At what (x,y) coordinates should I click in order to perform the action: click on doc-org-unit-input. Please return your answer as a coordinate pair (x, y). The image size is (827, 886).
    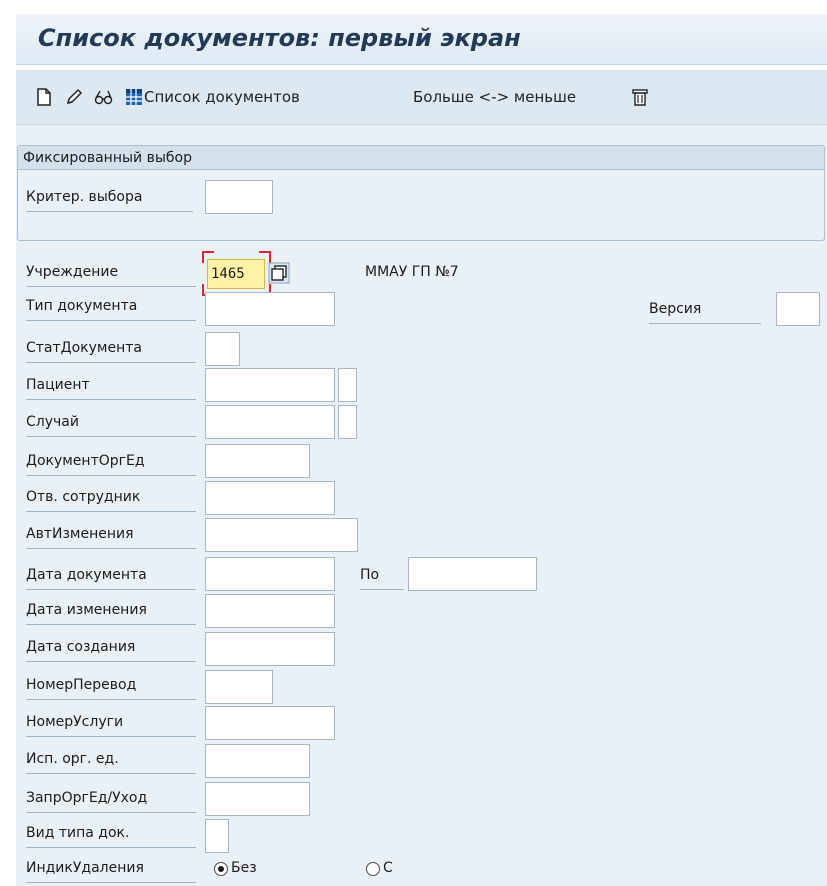
    Looking at the image, I should click on (257, 461).